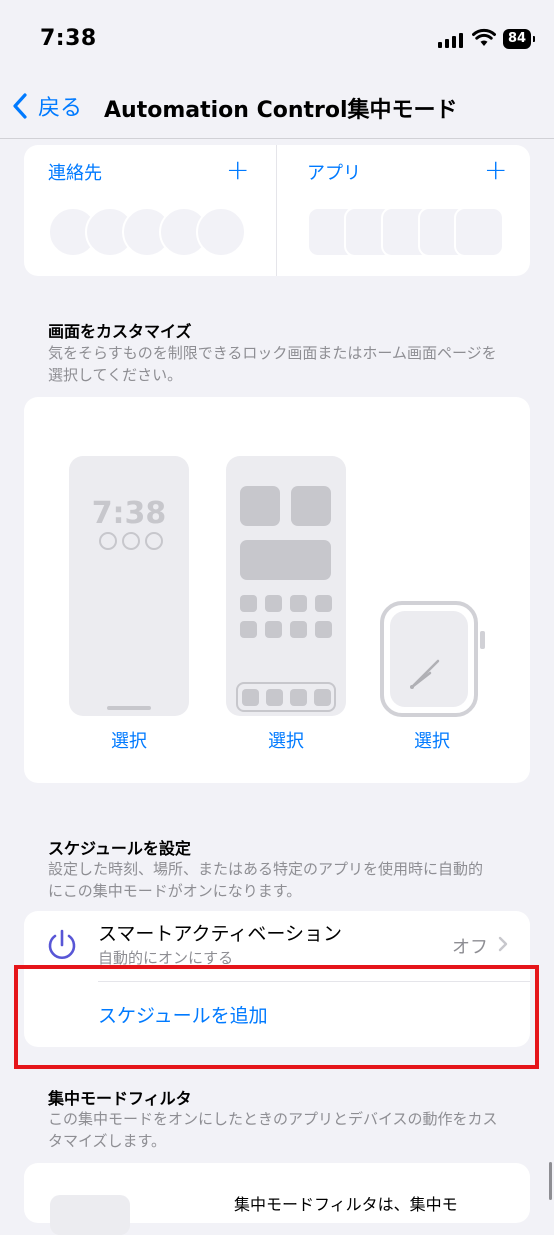  What do you see at coordinates (90, 1215) in the screenshot?
I see `filter-thumbnail` at bounding box center [90, 1215].